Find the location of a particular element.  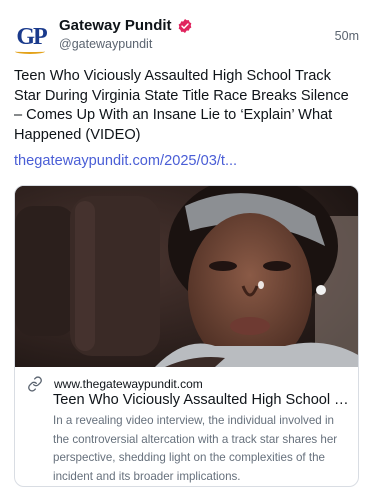

preview-domain: www.thegatewaypundit.com is located at coordinates (128, 384).